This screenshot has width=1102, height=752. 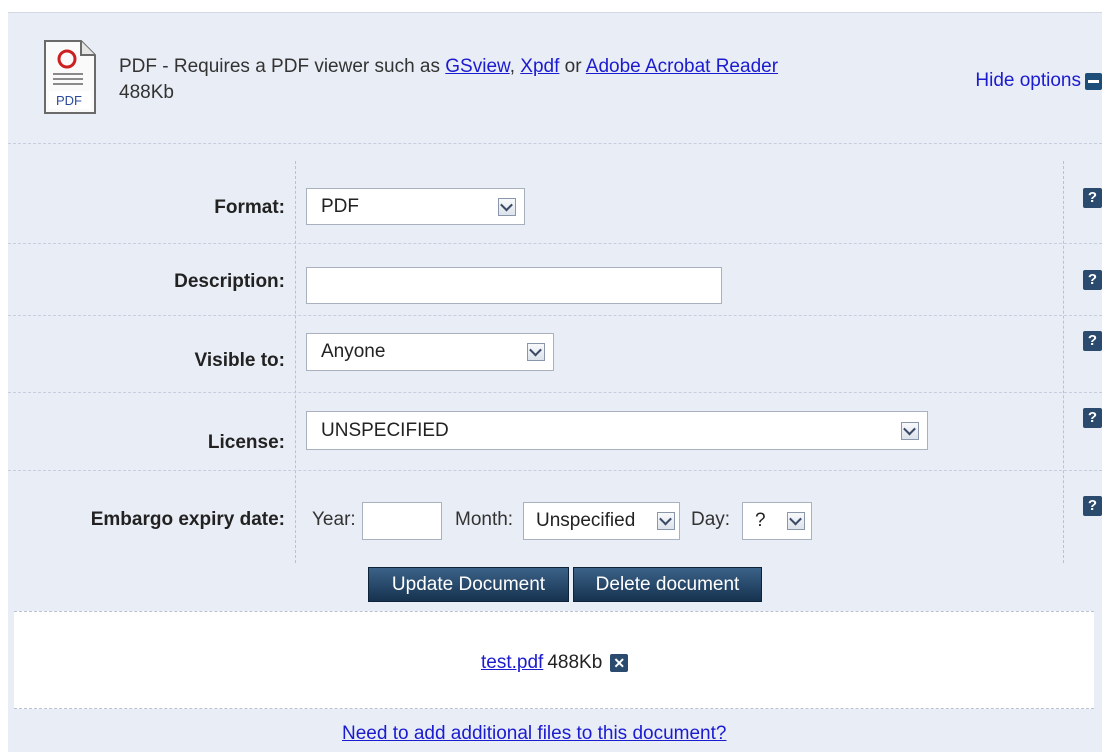 I want to click on visible-to-row: Visible to: Anyone ?, so click(x=555, y=354).